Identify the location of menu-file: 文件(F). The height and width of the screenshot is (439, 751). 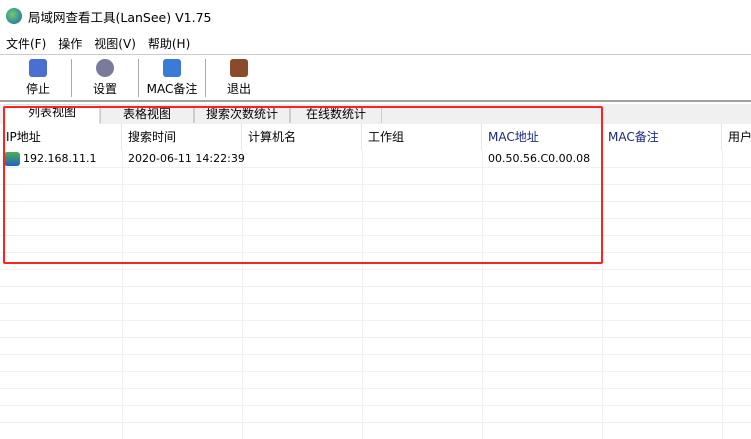
(26, 43).